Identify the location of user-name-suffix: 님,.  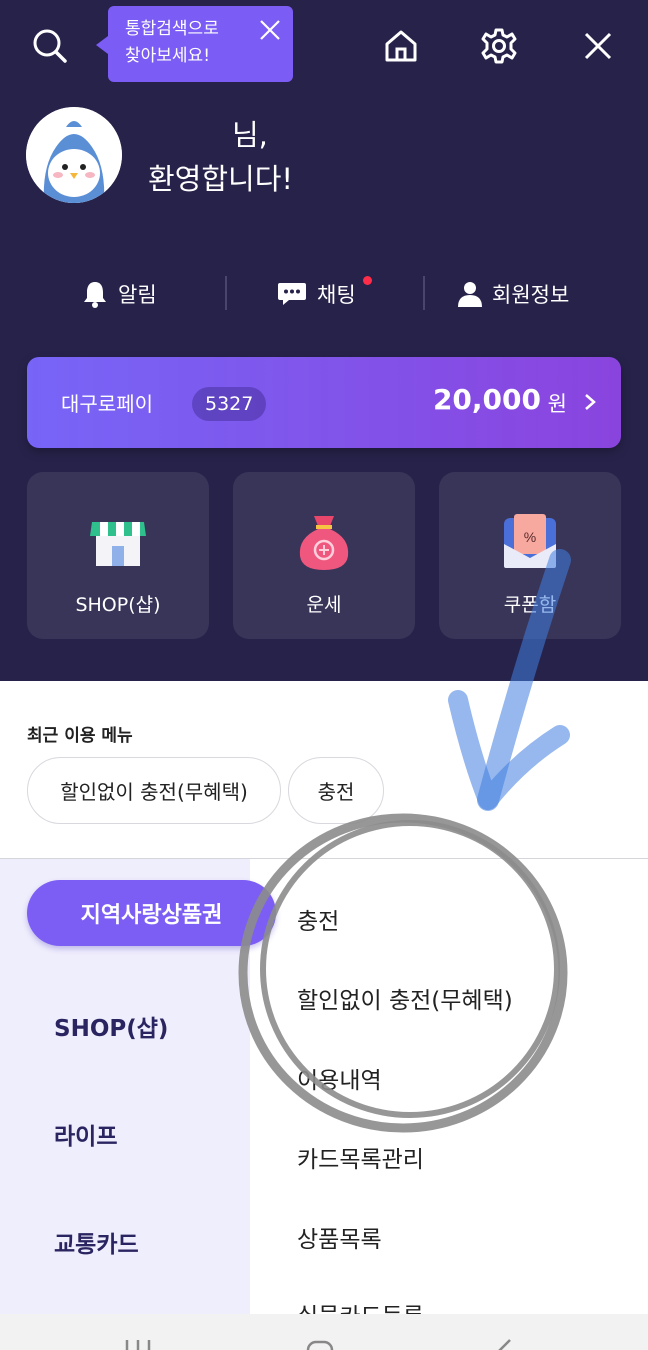
(250, 135).